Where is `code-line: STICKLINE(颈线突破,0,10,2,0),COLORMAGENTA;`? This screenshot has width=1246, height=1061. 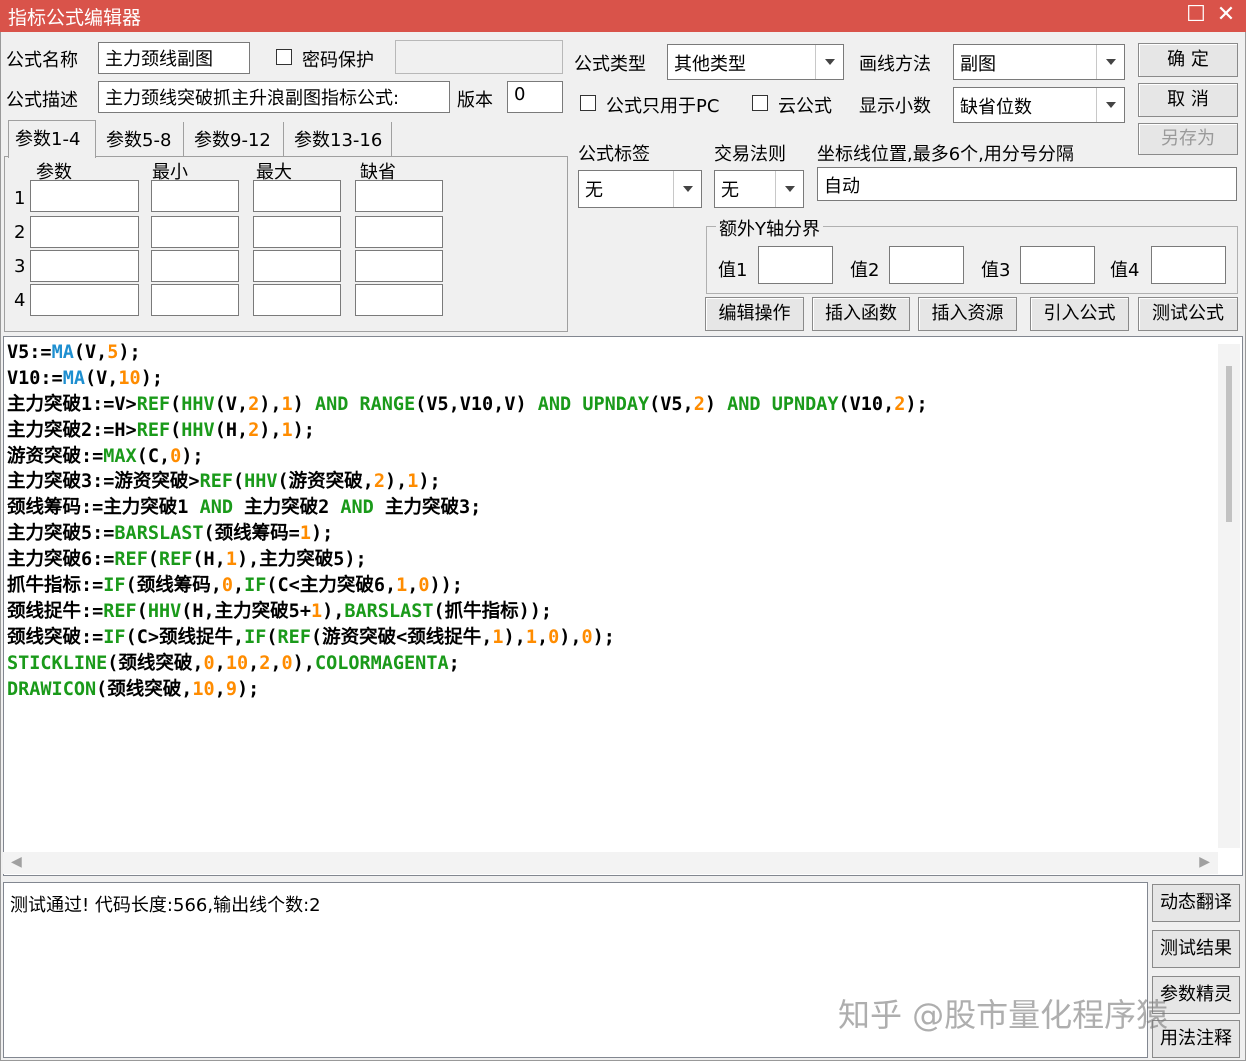
code-line: STICKLINE(颈线突破,0,10,2,0),COLORMAGENTA; is located at coordinates (467, 664).